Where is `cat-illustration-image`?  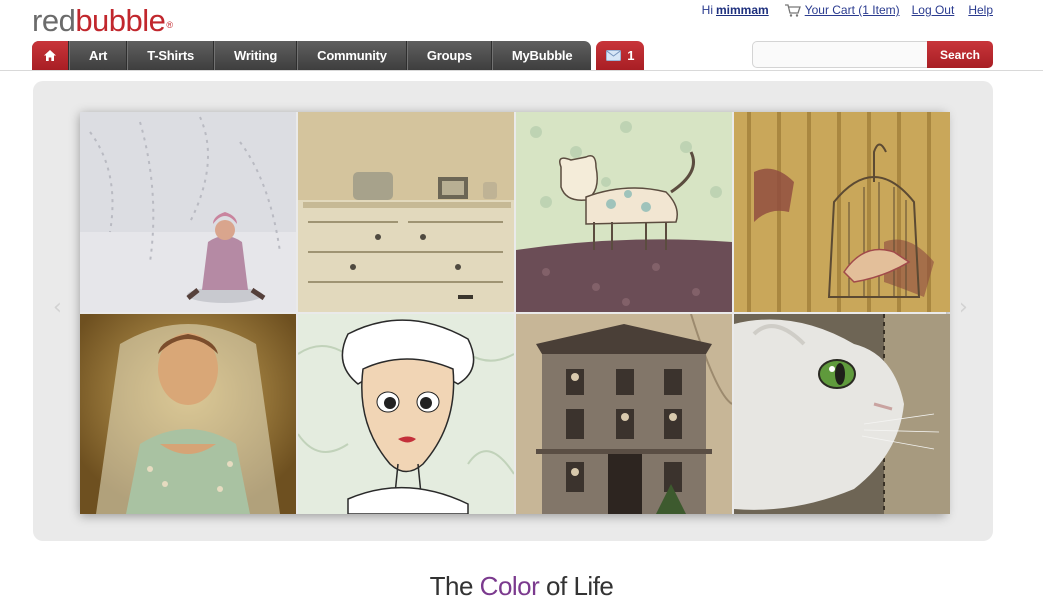
cat-illustration-image is located at coordinates (624, 212).